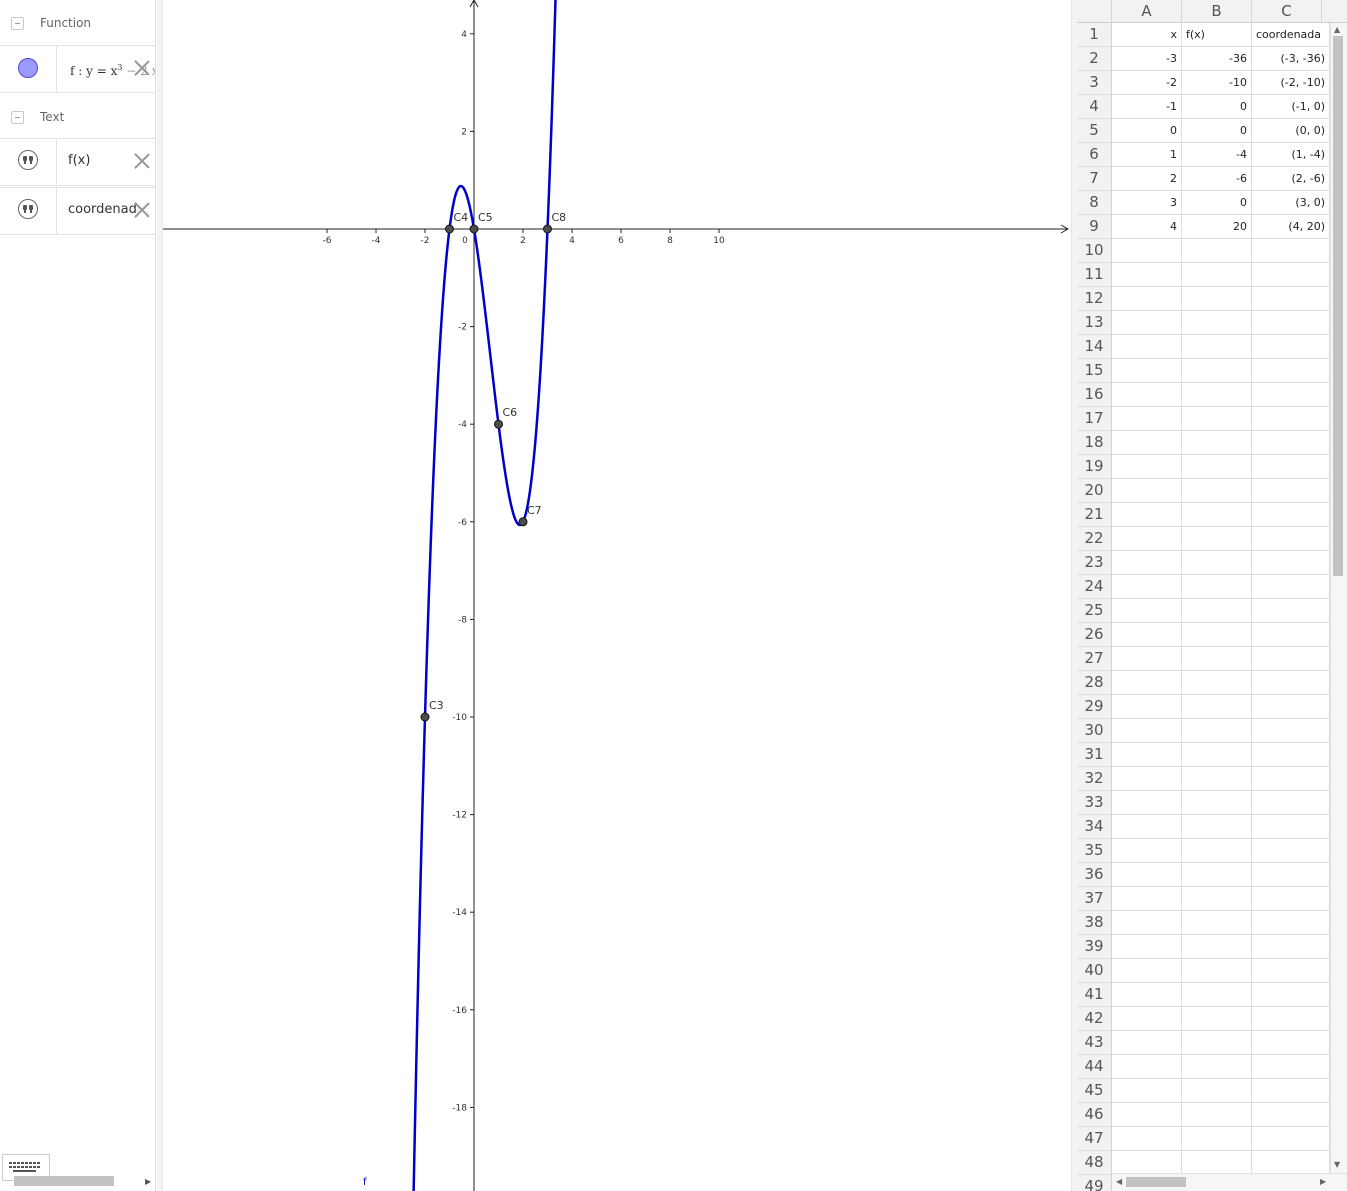 This screenshot has height=1191, width=1347. What do you see at coordinates (1217, 971) in the screenshot?
I see `cell-b40` at bounding box center [1217, 971].